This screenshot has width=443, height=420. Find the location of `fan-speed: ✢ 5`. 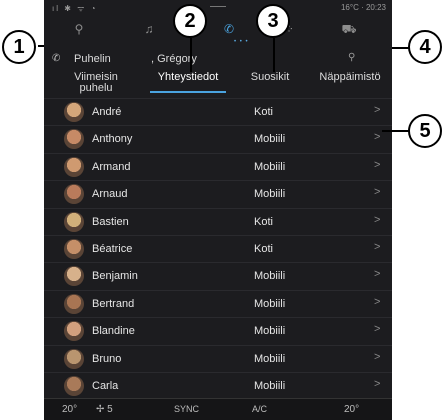

fan-speed: ✢ 5 is located at coordinates (104, 409).